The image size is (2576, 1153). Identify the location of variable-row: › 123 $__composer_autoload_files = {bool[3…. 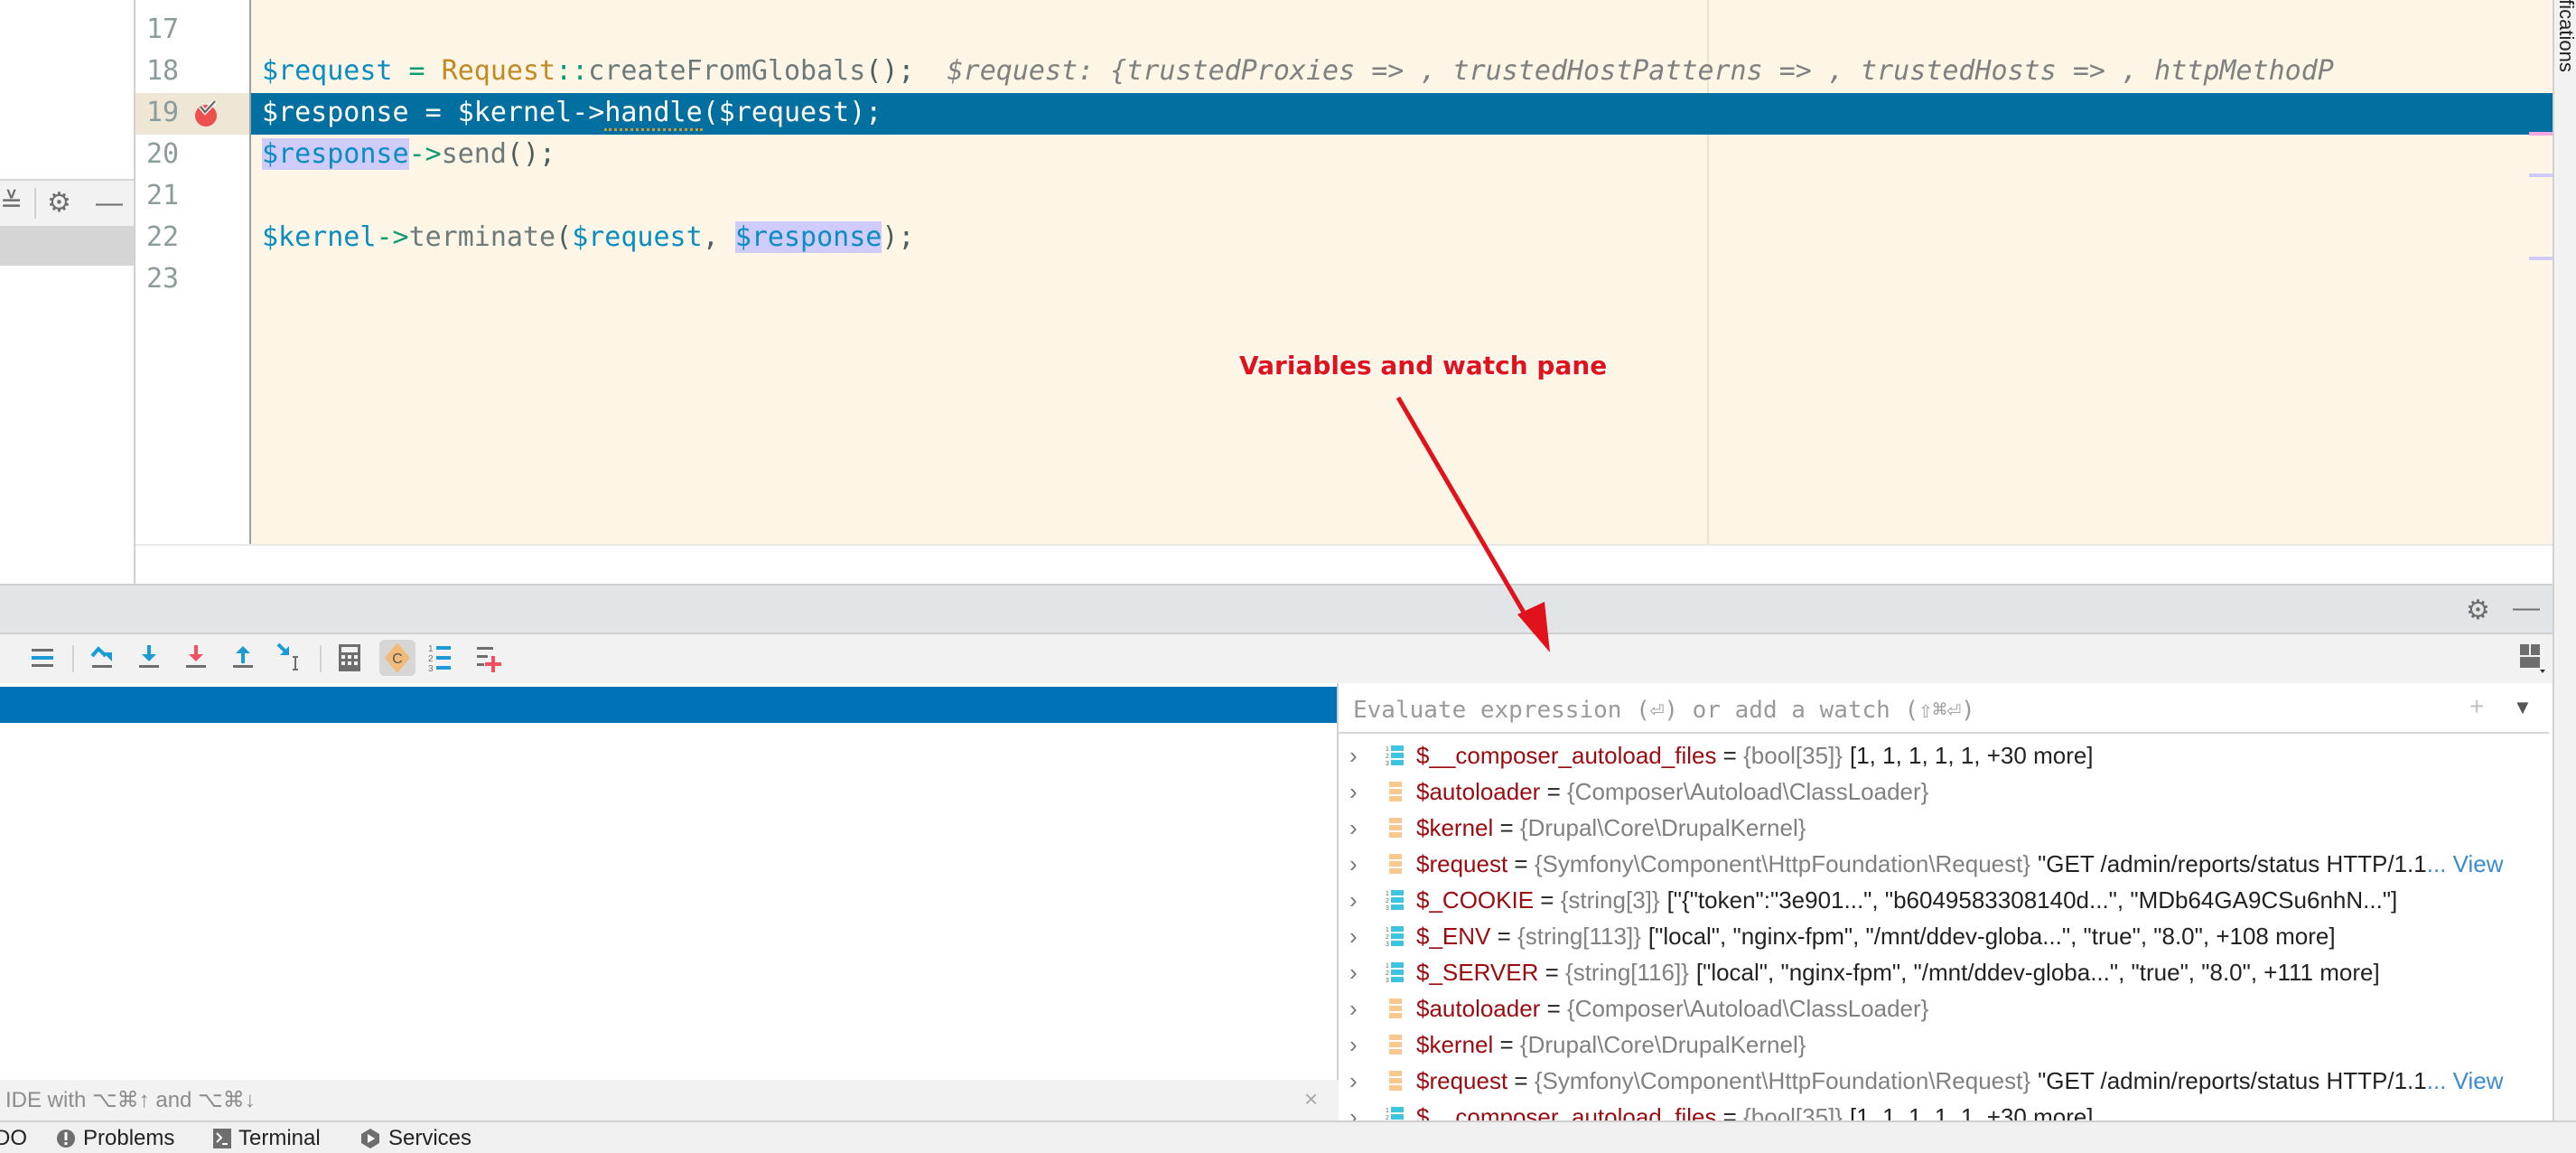
(1944, 755).